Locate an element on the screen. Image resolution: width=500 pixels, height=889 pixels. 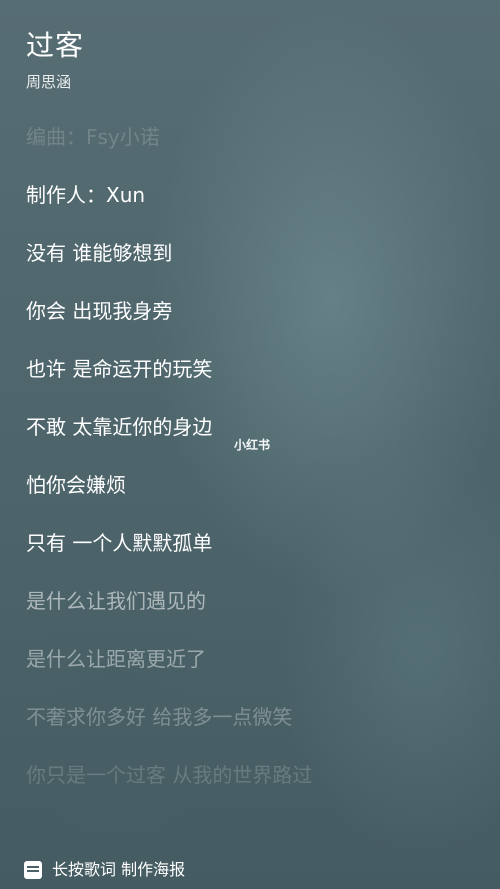
lyric-line: 编曲：Fsy小诺 is located at coordinates (256, 147).